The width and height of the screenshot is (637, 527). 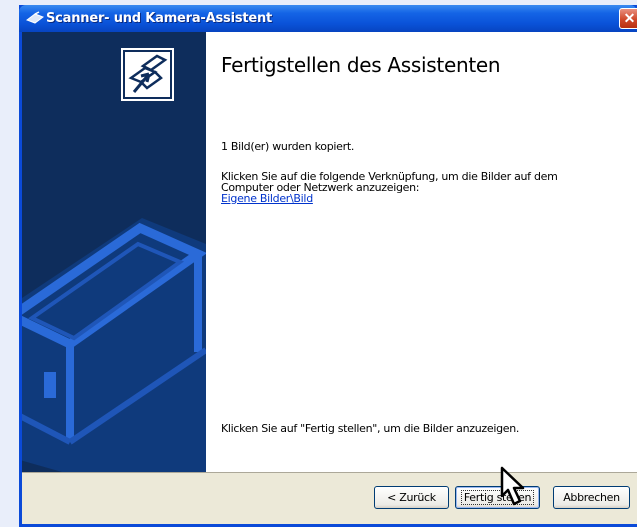 What do you see at coordinates (591, 497) in the screenshot?
I see `cancel-button: Abbrechen` at bounding box center [591, 497].